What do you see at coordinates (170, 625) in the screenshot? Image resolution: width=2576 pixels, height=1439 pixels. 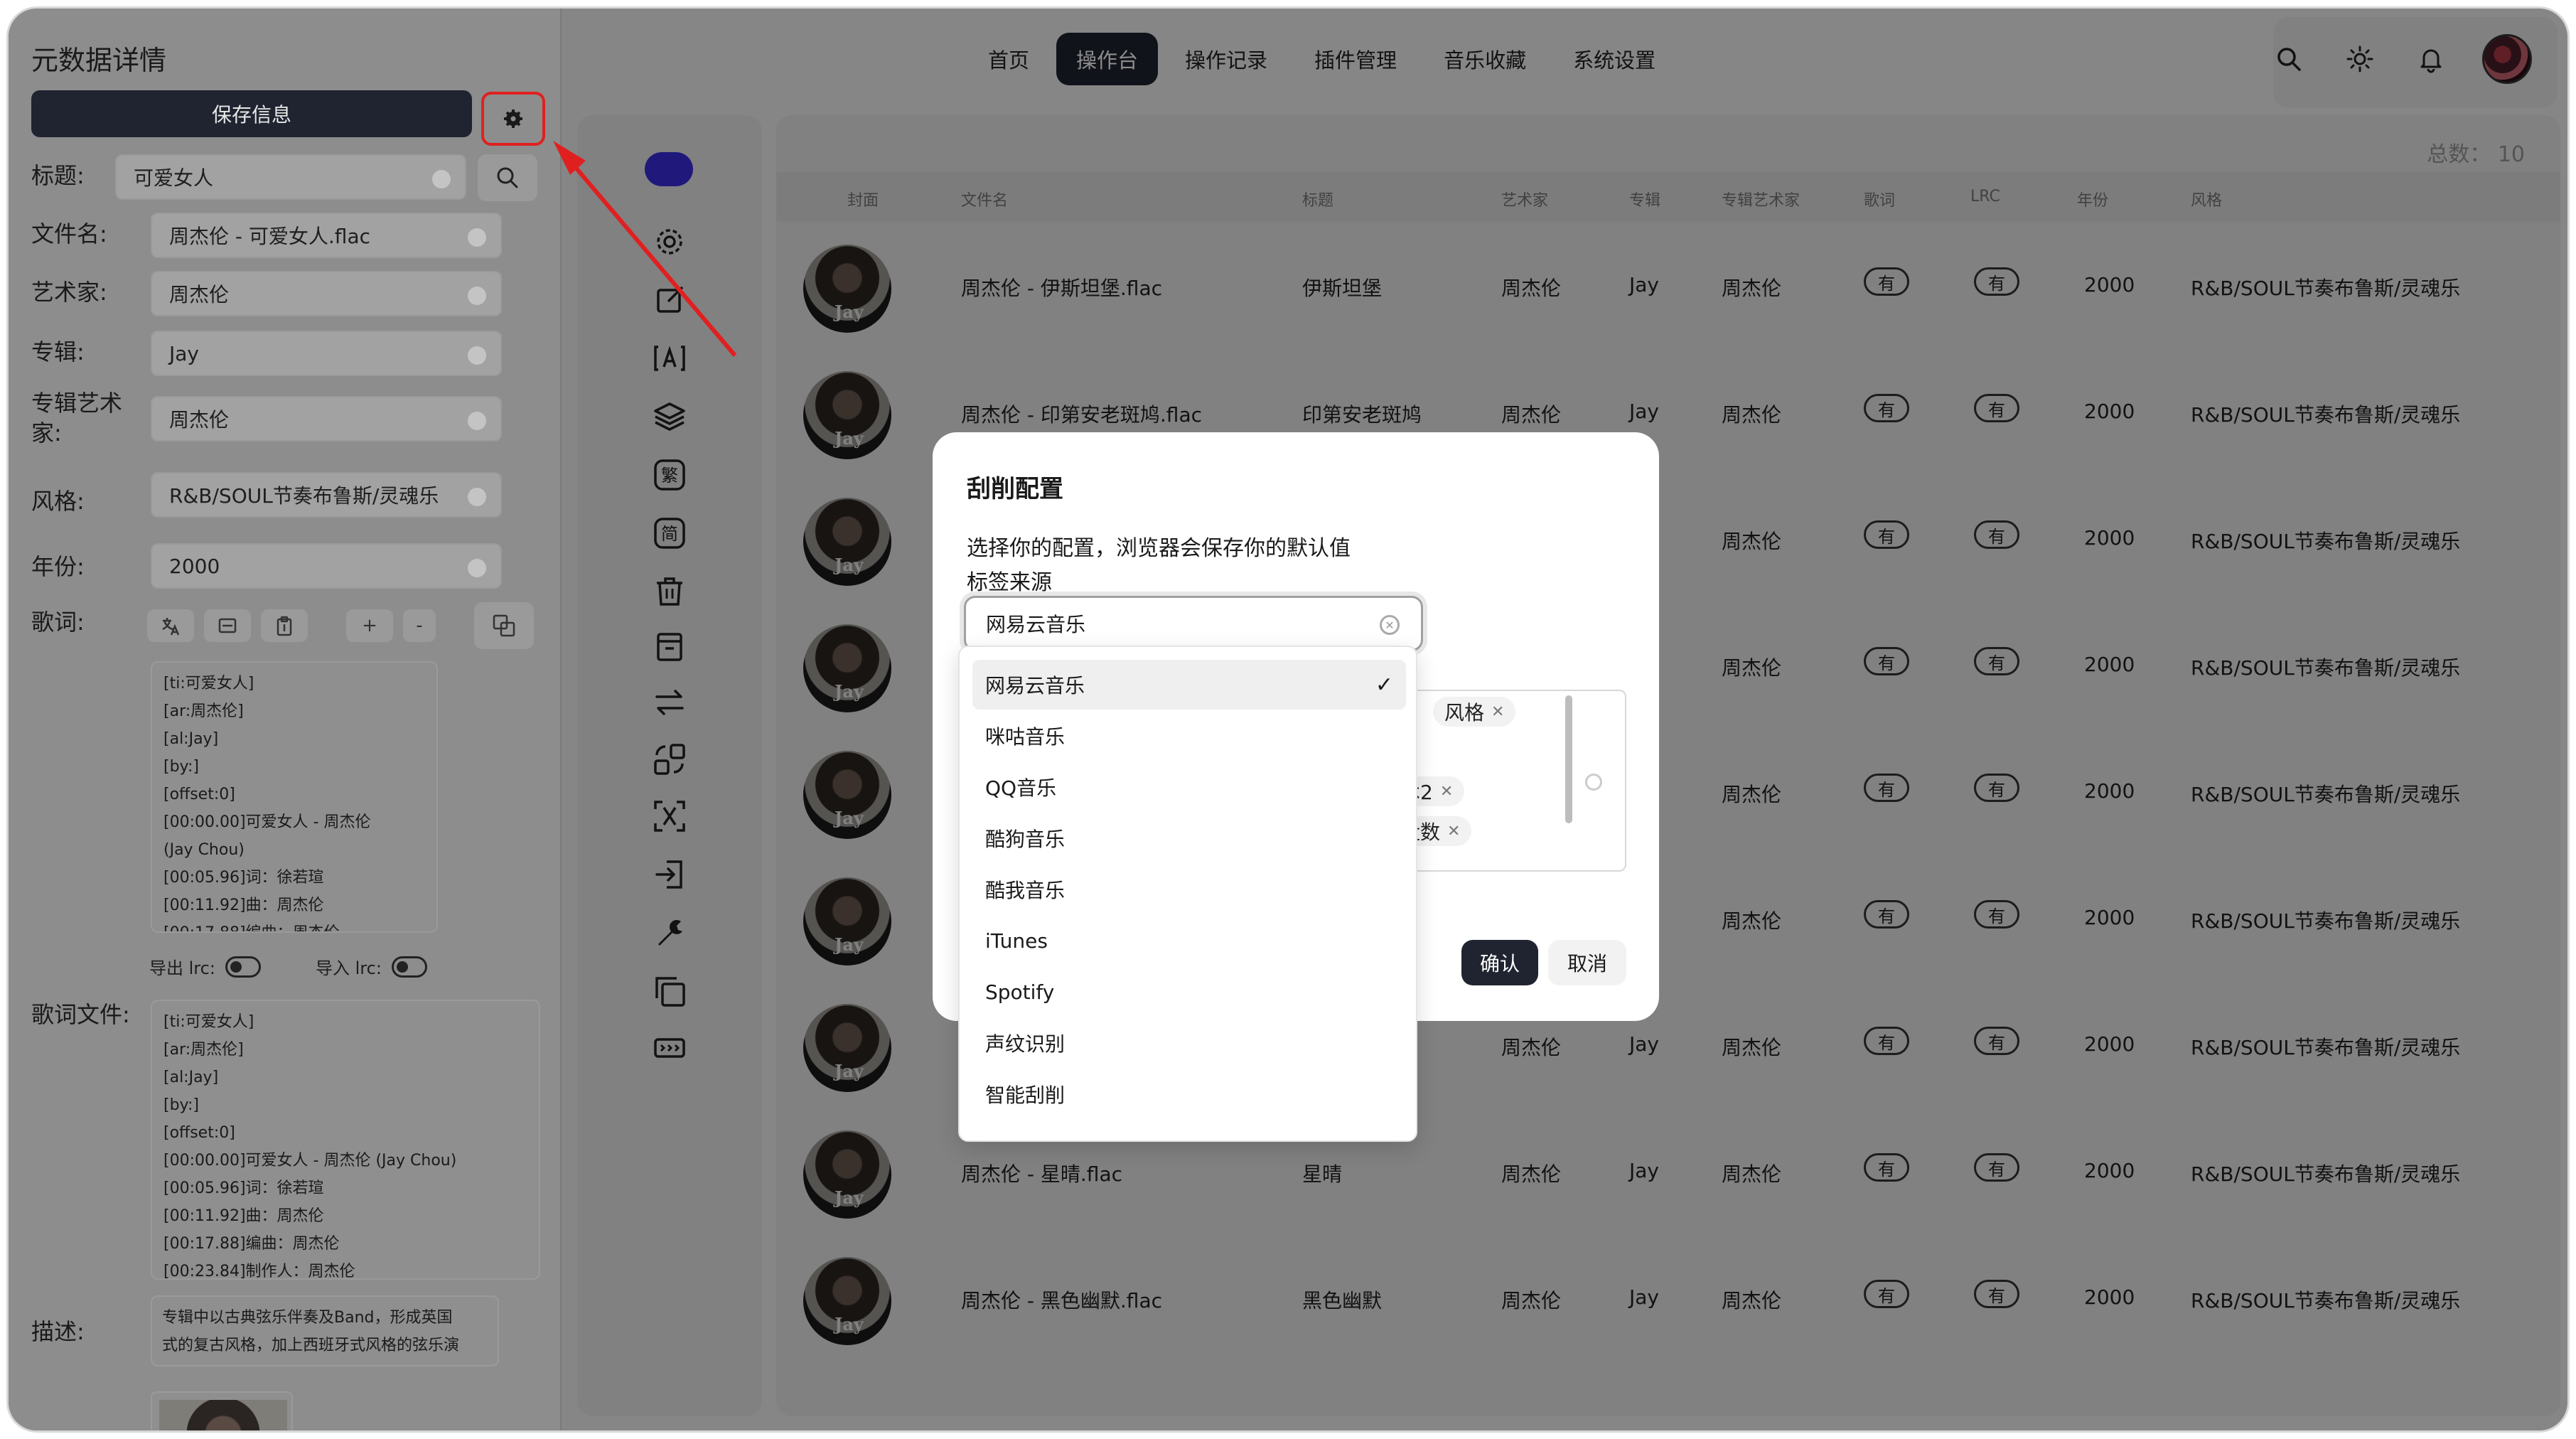 I see `translate-icon` at bounding box center [170, 625].